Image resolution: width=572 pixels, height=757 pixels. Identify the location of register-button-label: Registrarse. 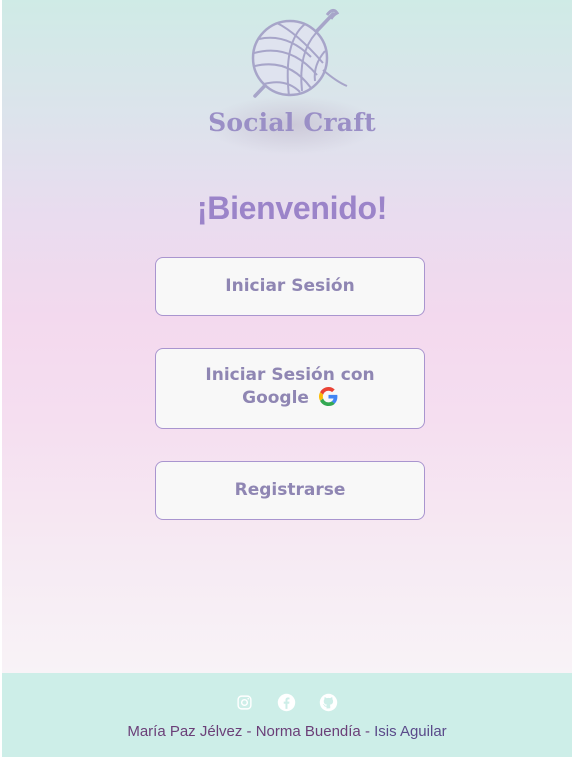
(290, 490).